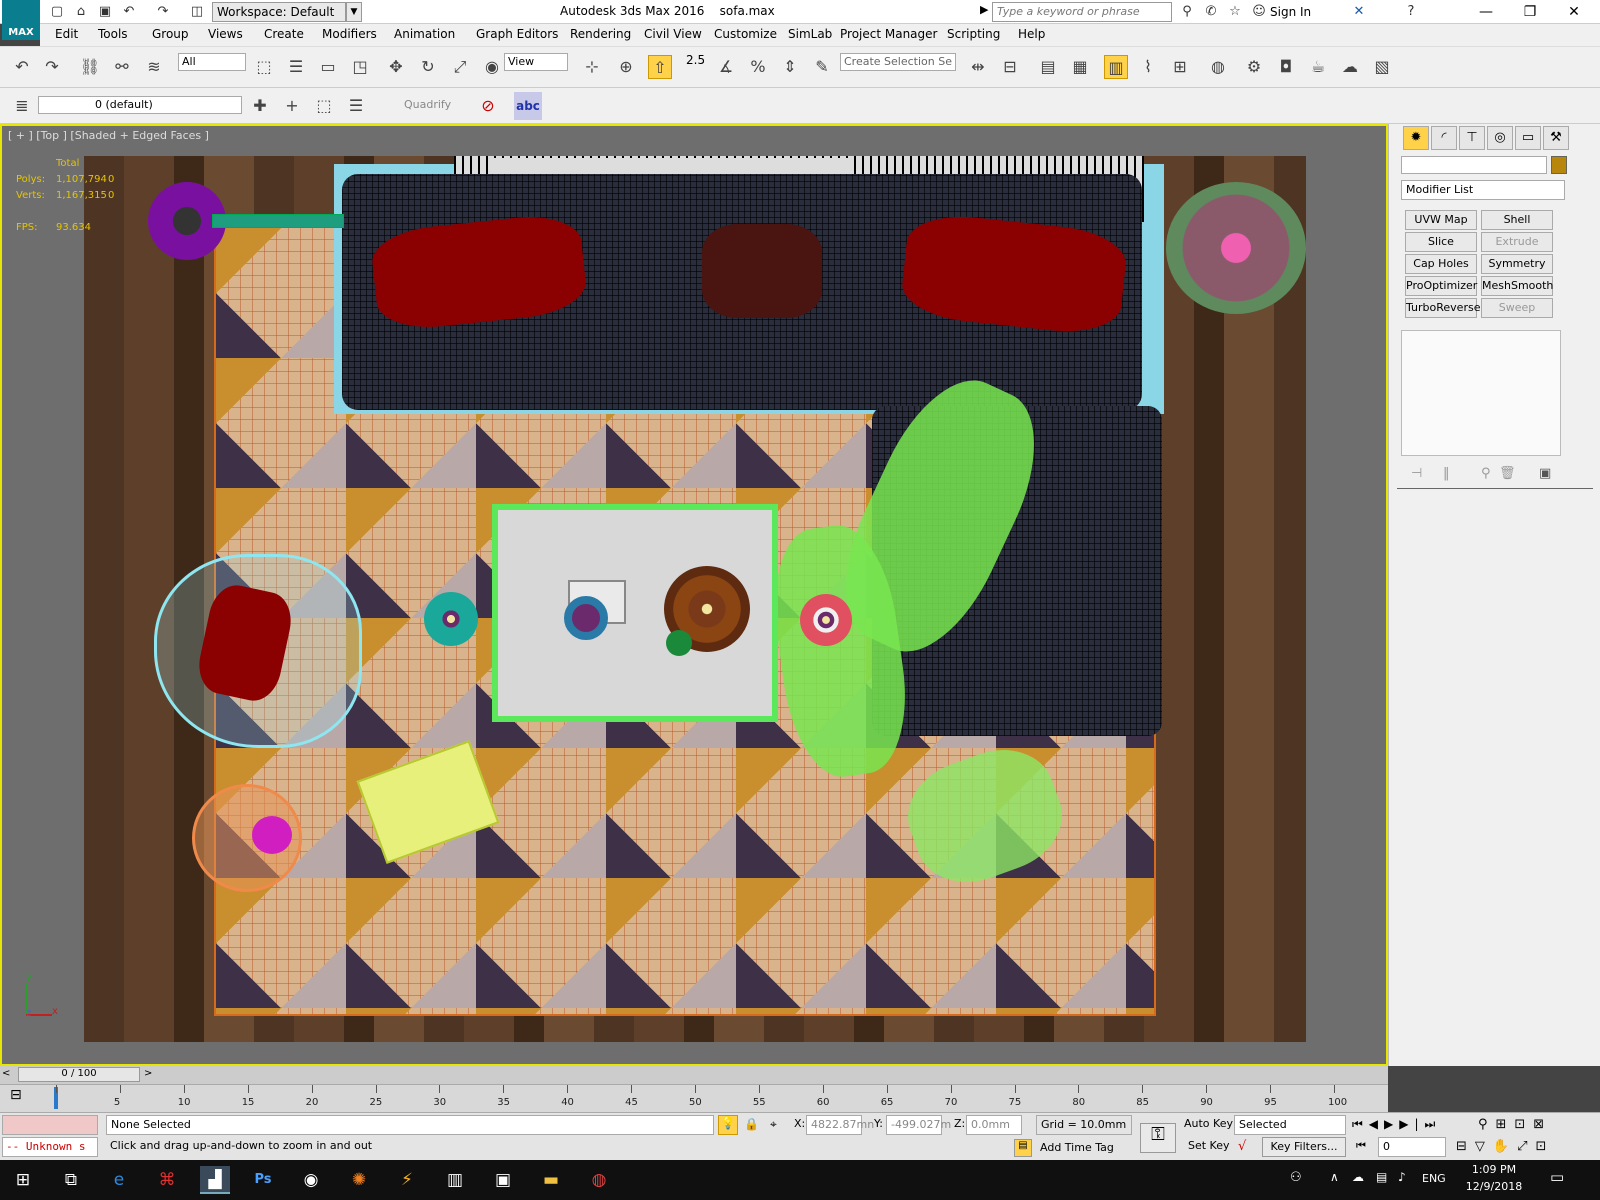 The image size is (1600, 1200). What do you see at coordinates (1434, 1178) in the screenshot?
I see `language-indicator: ENG` at bounding box center [1434, 1178].